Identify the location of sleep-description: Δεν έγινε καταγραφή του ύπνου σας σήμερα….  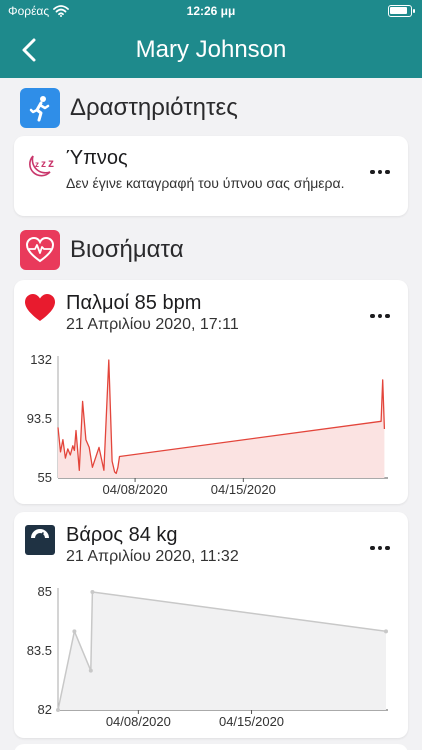
(205, 183).